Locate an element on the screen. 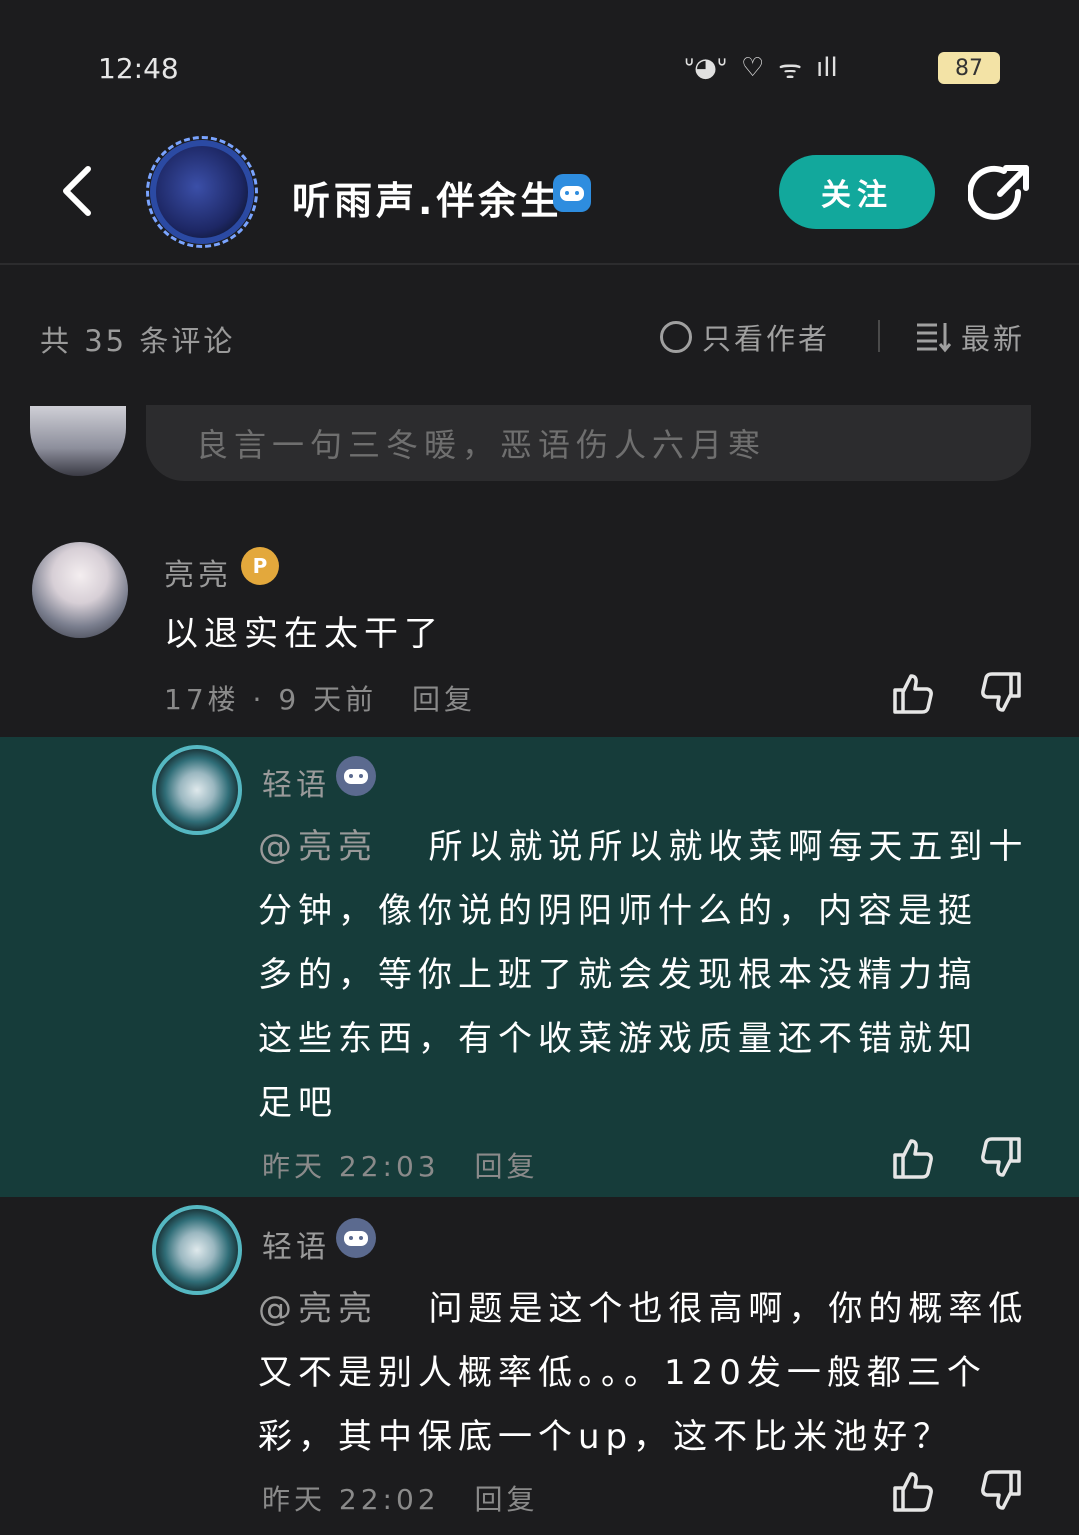  battery-indicator: 87 is located at coordinates (969, 68).